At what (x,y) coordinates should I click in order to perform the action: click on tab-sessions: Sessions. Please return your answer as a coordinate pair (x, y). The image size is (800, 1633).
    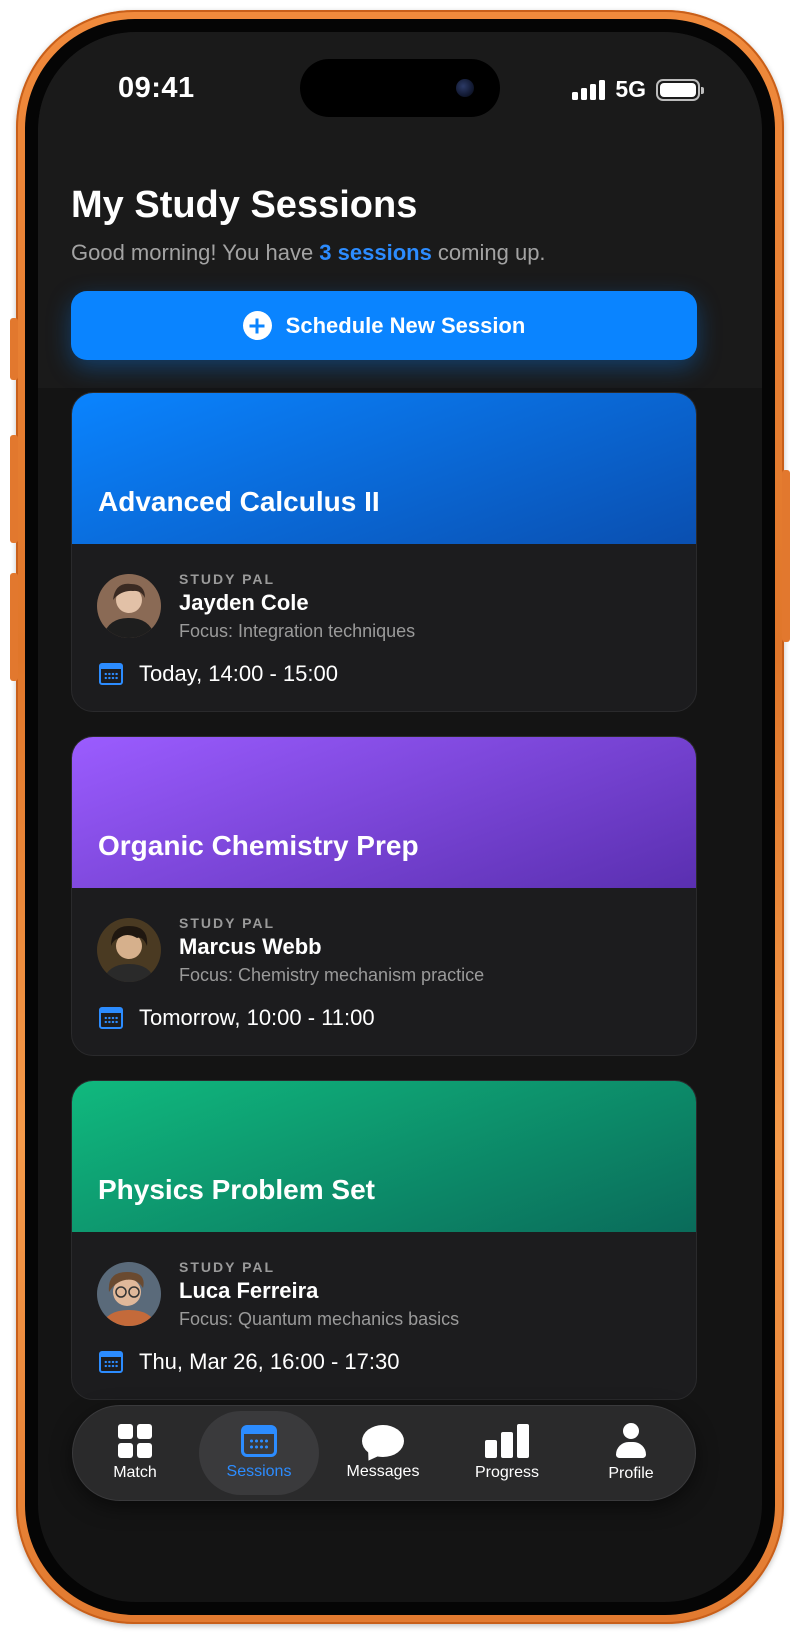
    Looking at the image, I should click on (259, 1453).